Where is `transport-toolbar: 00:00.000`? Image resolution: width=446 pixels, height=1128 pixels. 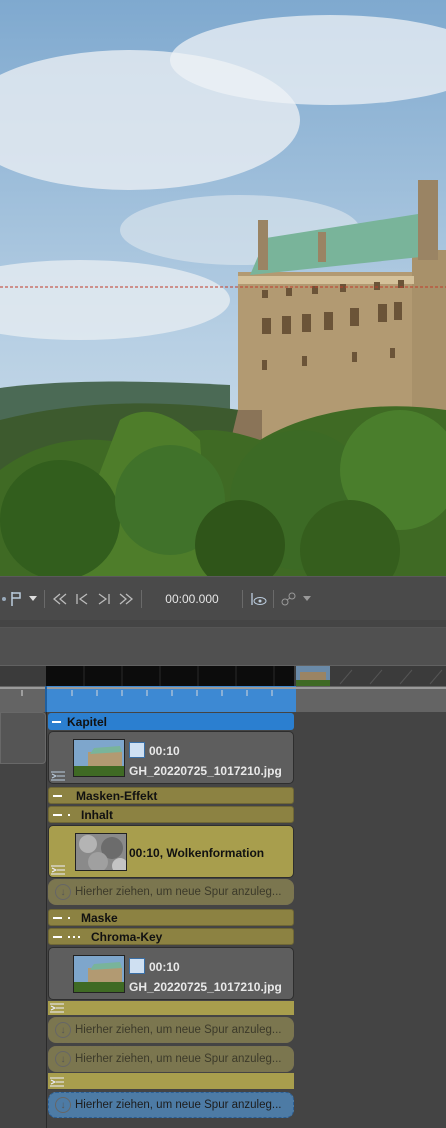 transport-toolbar: 00:00.000 is located at coordinates (223, 598).